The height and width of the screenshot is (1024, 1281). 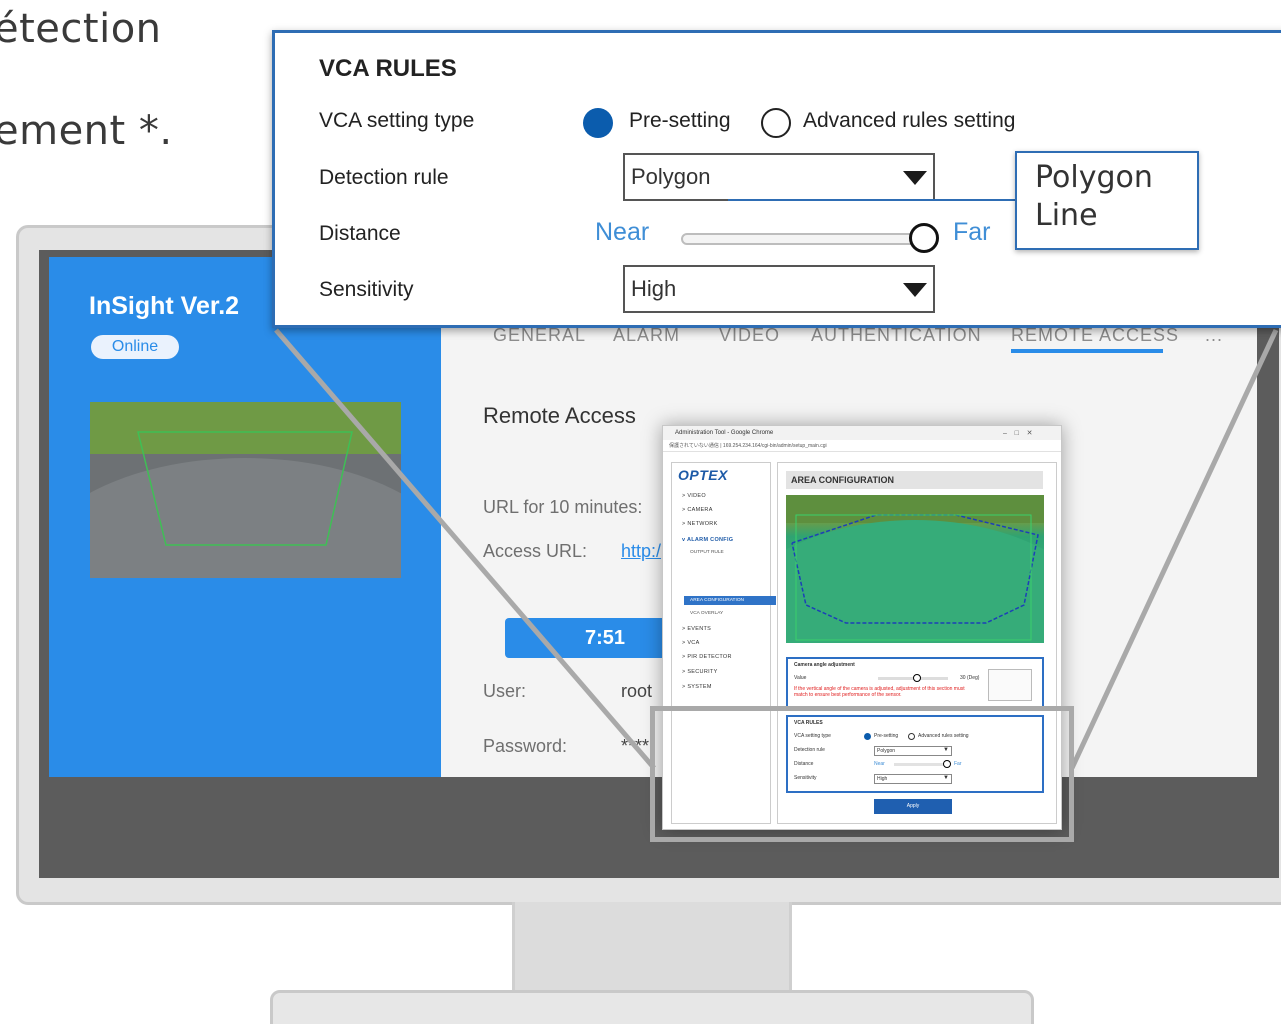 What do you see at coordinates (1116, 178) in the screenshot?
I see `option-polygon: Polygon` at bounding box center [1116, 178].